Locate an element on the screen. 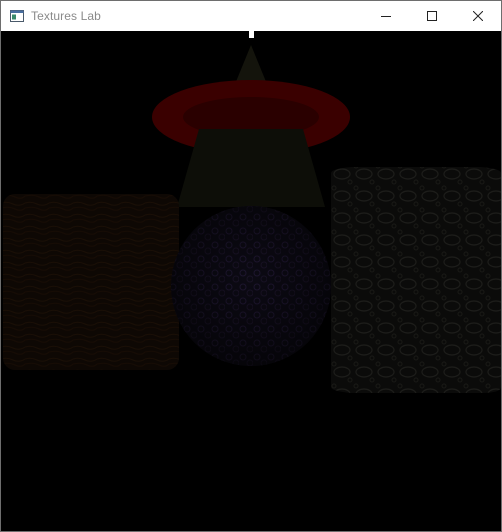  window-title: Textures Lab is located at coordinates (66, 16).